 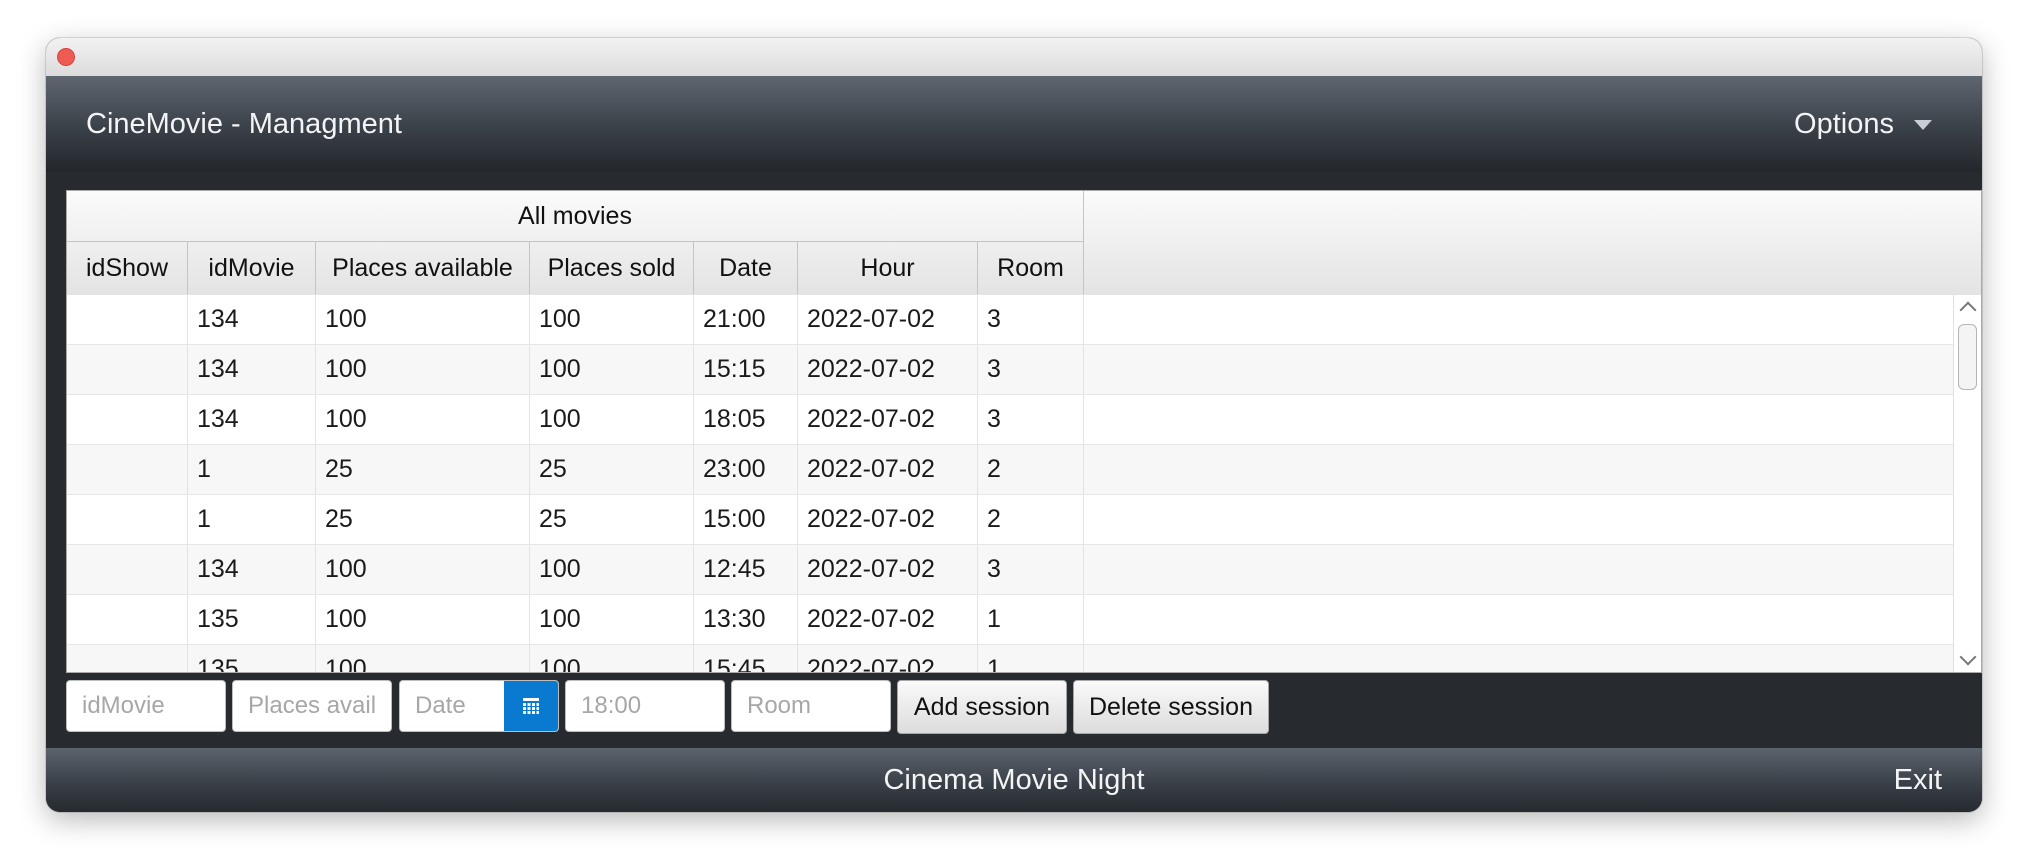 I want to click on column-header-places-sold: Places sold, so click(x=612, y=268).